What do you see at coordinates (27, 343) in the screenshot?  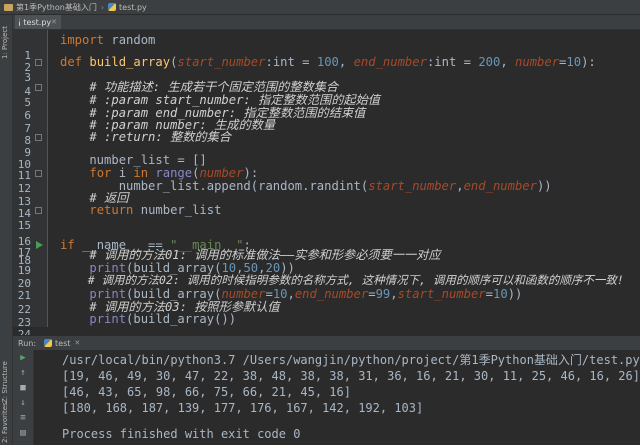 I see `run-label: Run:` at bounding box center [27, 343].